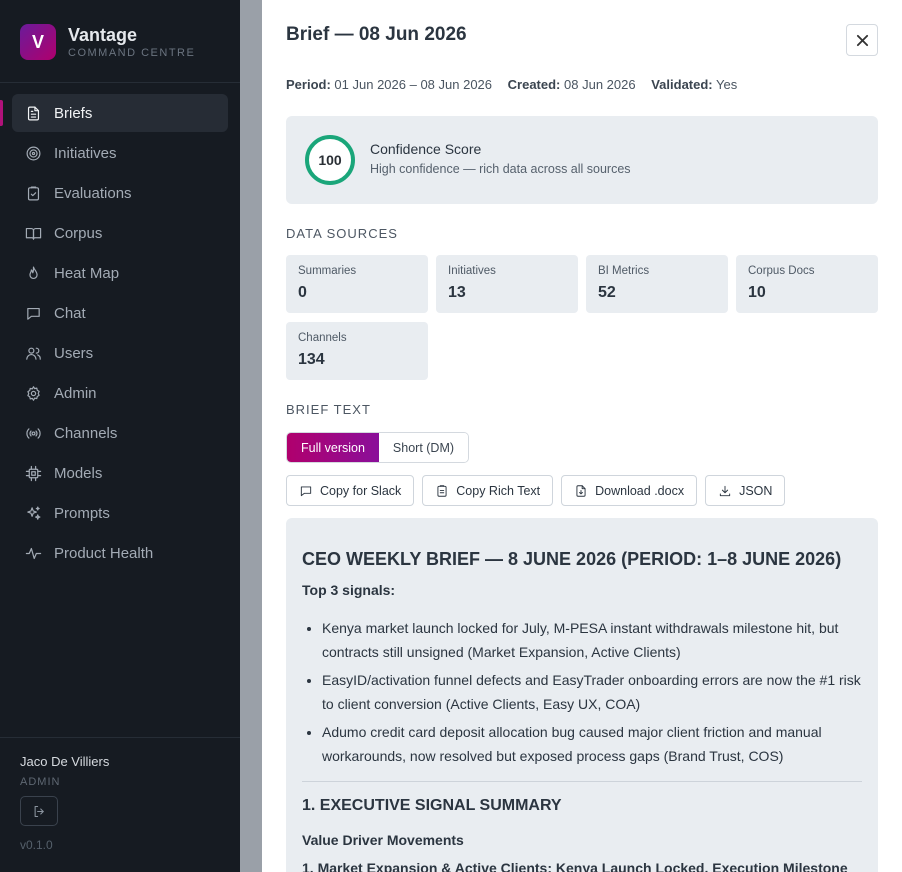 The image size is (902, 872). Describe the element at coordinates (498, 490) in the screenshot. I see `button-label: Copy Rich Text` at that location.